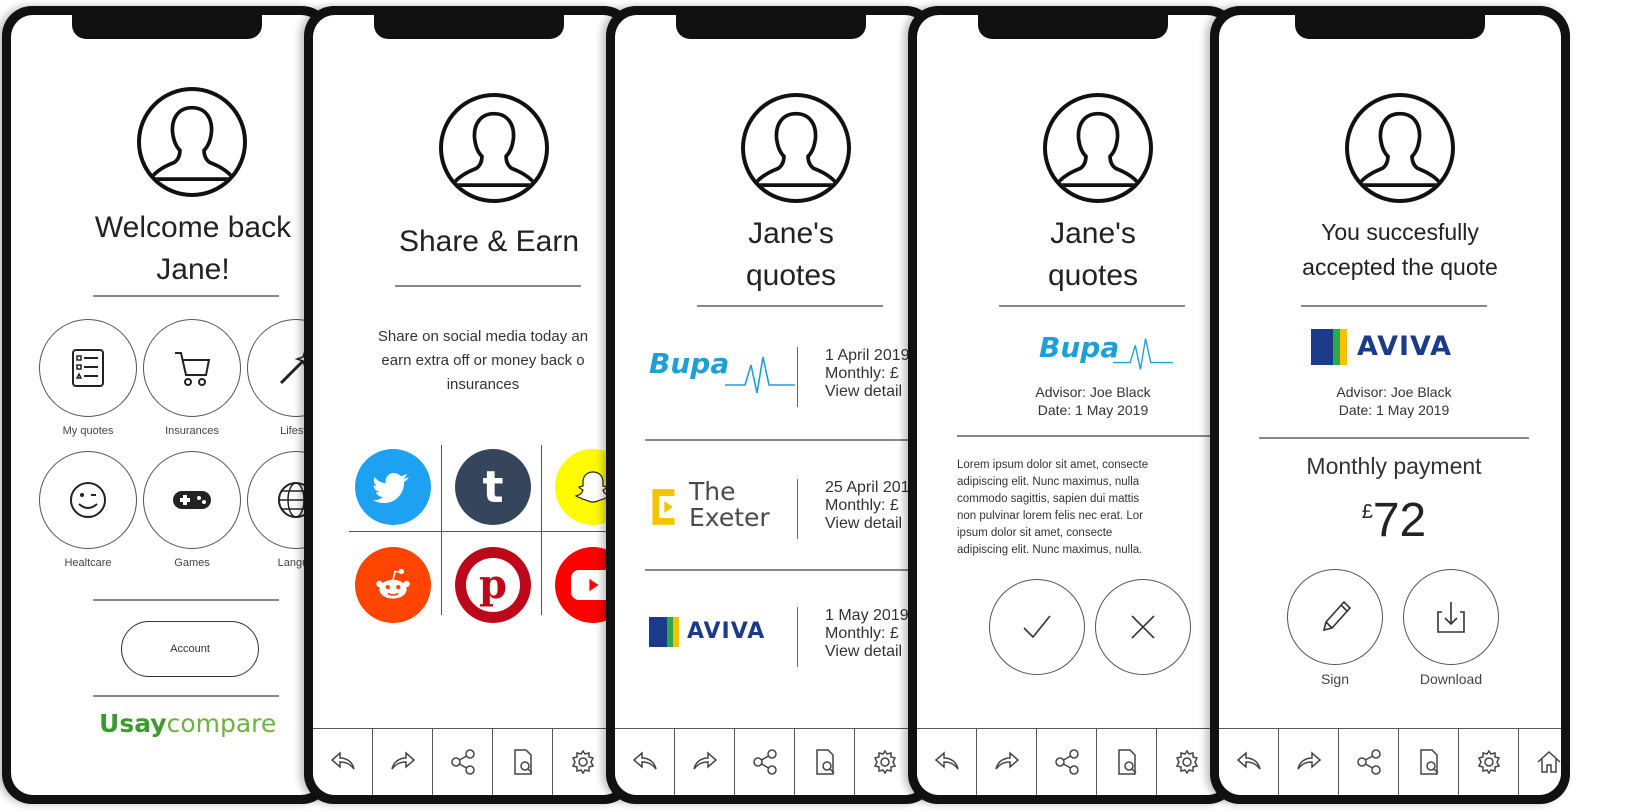 The width and height of the screenshot is (1641, 811). What do you see at coordinates (192, 368) in the screenshot?
I see `tile-insurances` at bounding box center [192, 368].